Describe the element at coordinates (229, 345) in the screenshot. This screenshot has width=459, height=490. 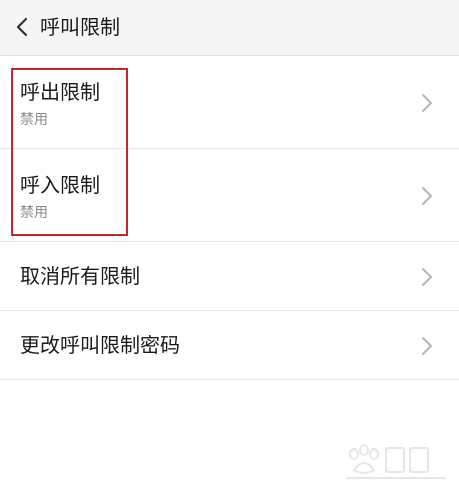
I see `list-item-change-password: 更改呼叫限制密码` at that location.